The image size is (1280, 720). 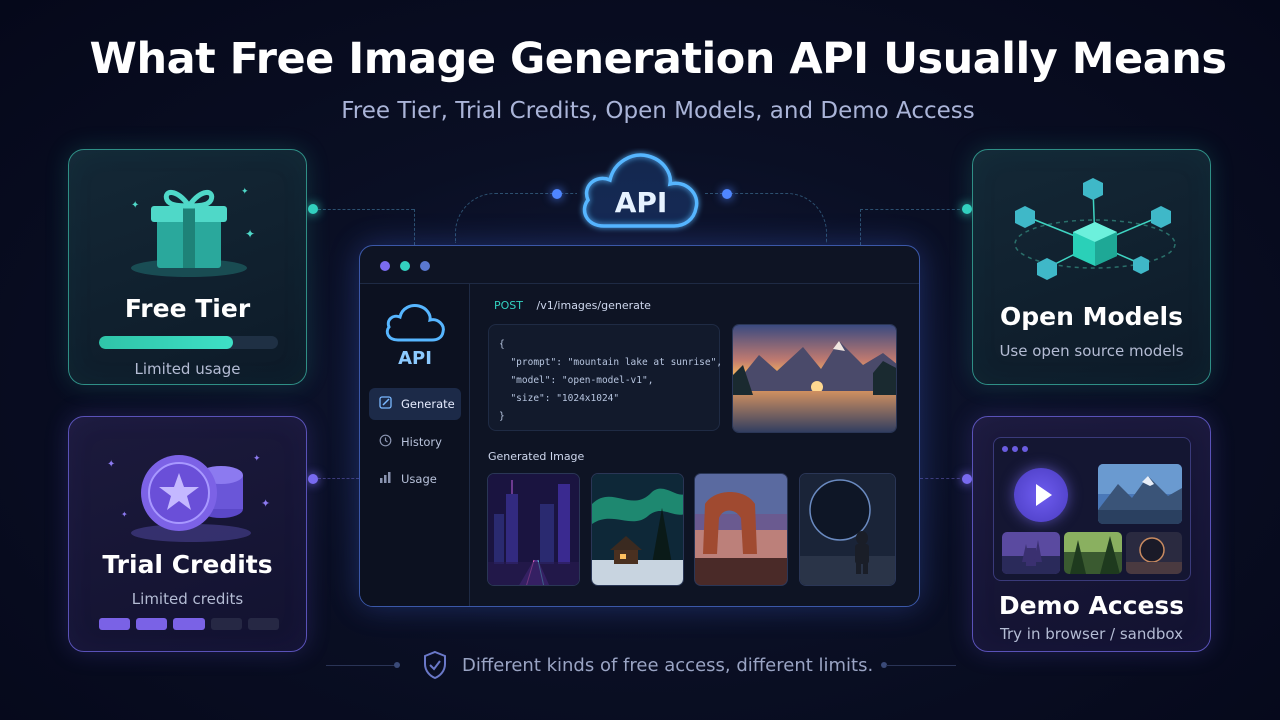 I want to click on demo-thumb-castle, so click(x=1031, y=553).